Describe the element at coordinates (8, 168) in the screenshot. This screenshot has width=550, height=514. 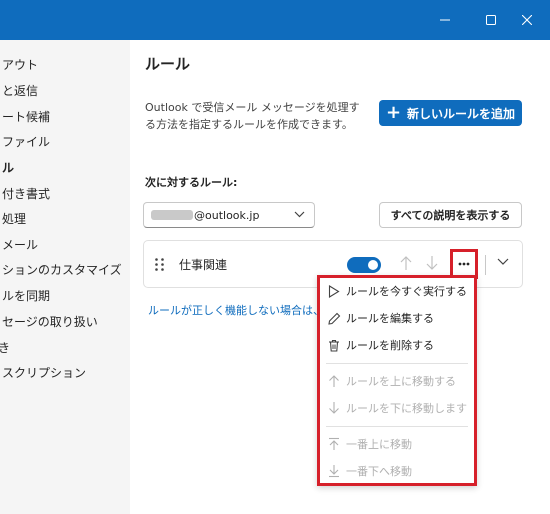
I see `sidebar-item-rules: ル` at that location.